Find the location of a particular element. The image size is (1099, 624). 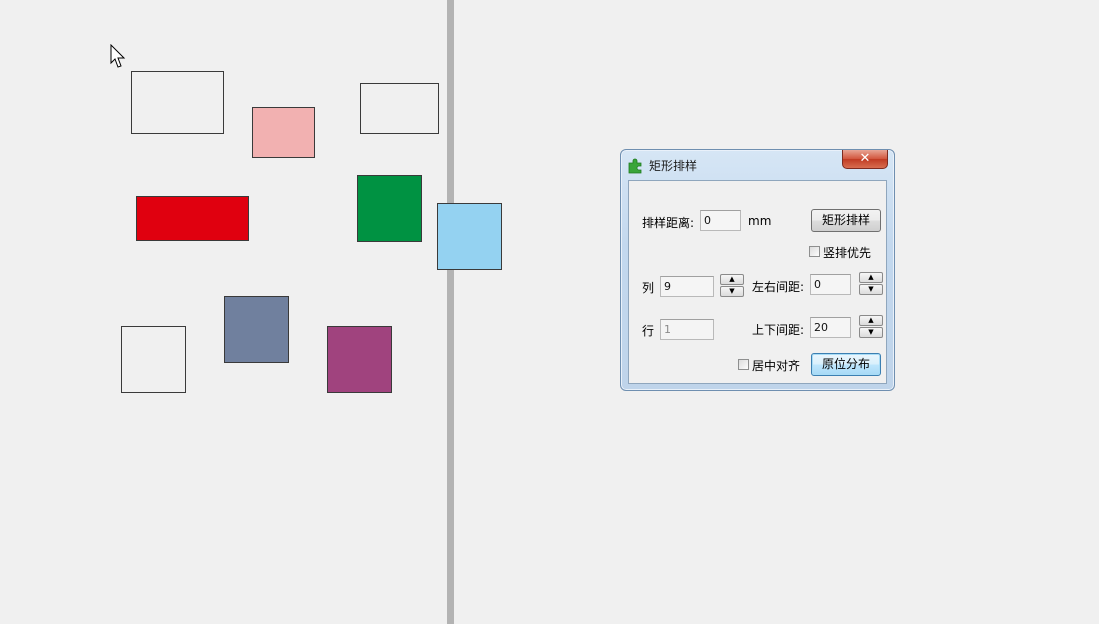

reset-position-button: 原位分布 is located at coordinates (846, 364).